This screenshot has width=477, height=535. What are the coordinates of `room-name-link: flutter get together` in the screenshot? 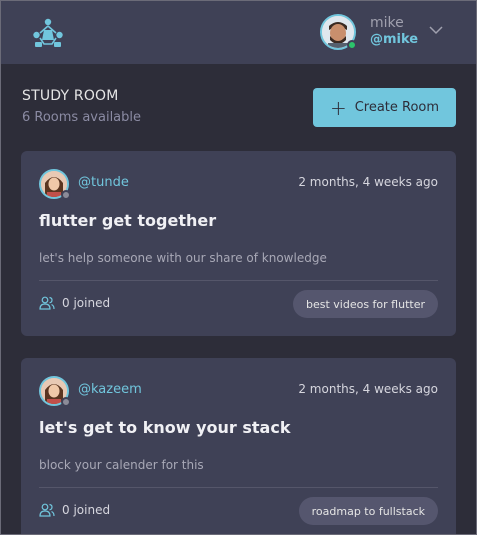 It's located at (127, 220).